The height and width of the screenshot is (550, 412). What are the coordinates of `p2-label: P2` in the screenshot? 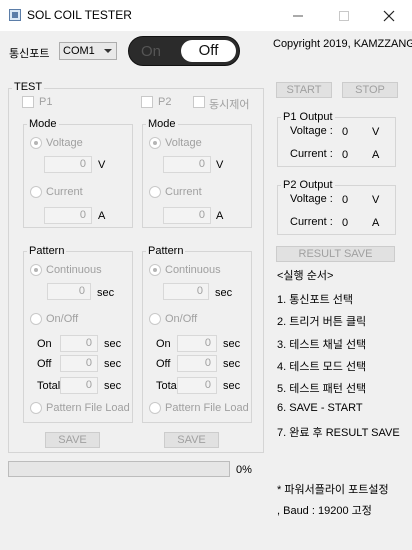 It's located at (165, 102).